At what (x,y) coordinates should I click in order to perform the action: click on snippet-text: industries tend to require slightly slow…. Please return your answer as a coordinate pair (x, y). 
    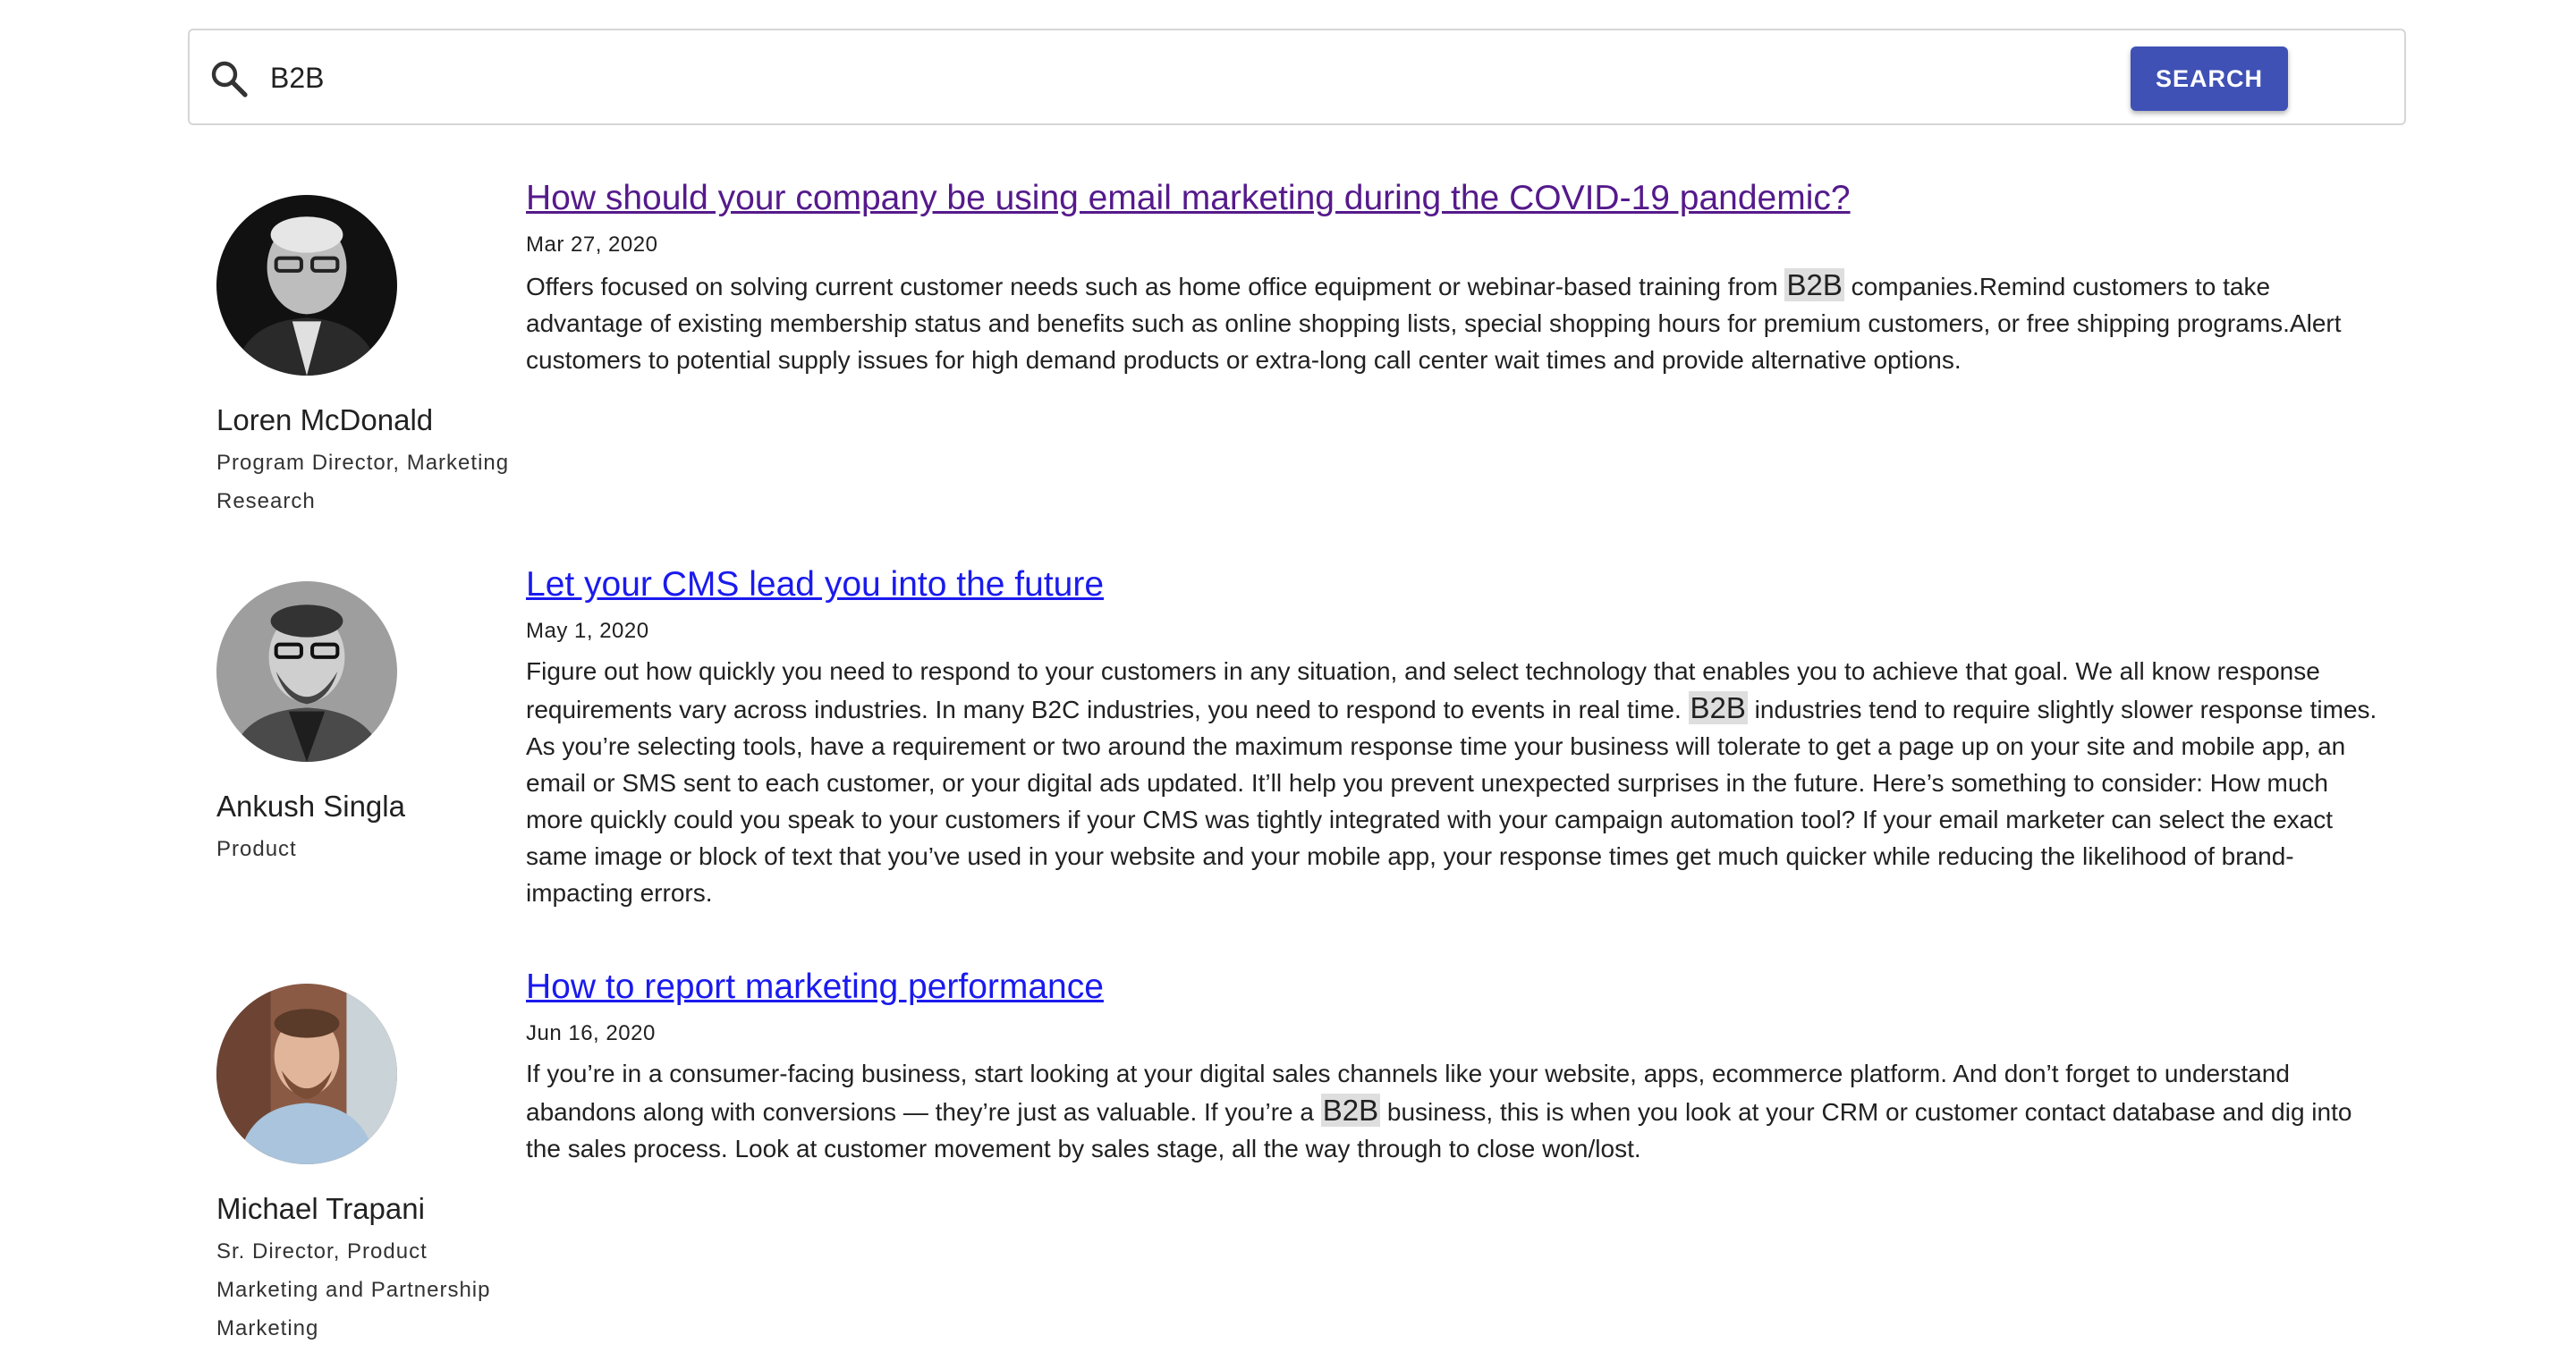
    Looking at the image, I should click on (1451, 801).